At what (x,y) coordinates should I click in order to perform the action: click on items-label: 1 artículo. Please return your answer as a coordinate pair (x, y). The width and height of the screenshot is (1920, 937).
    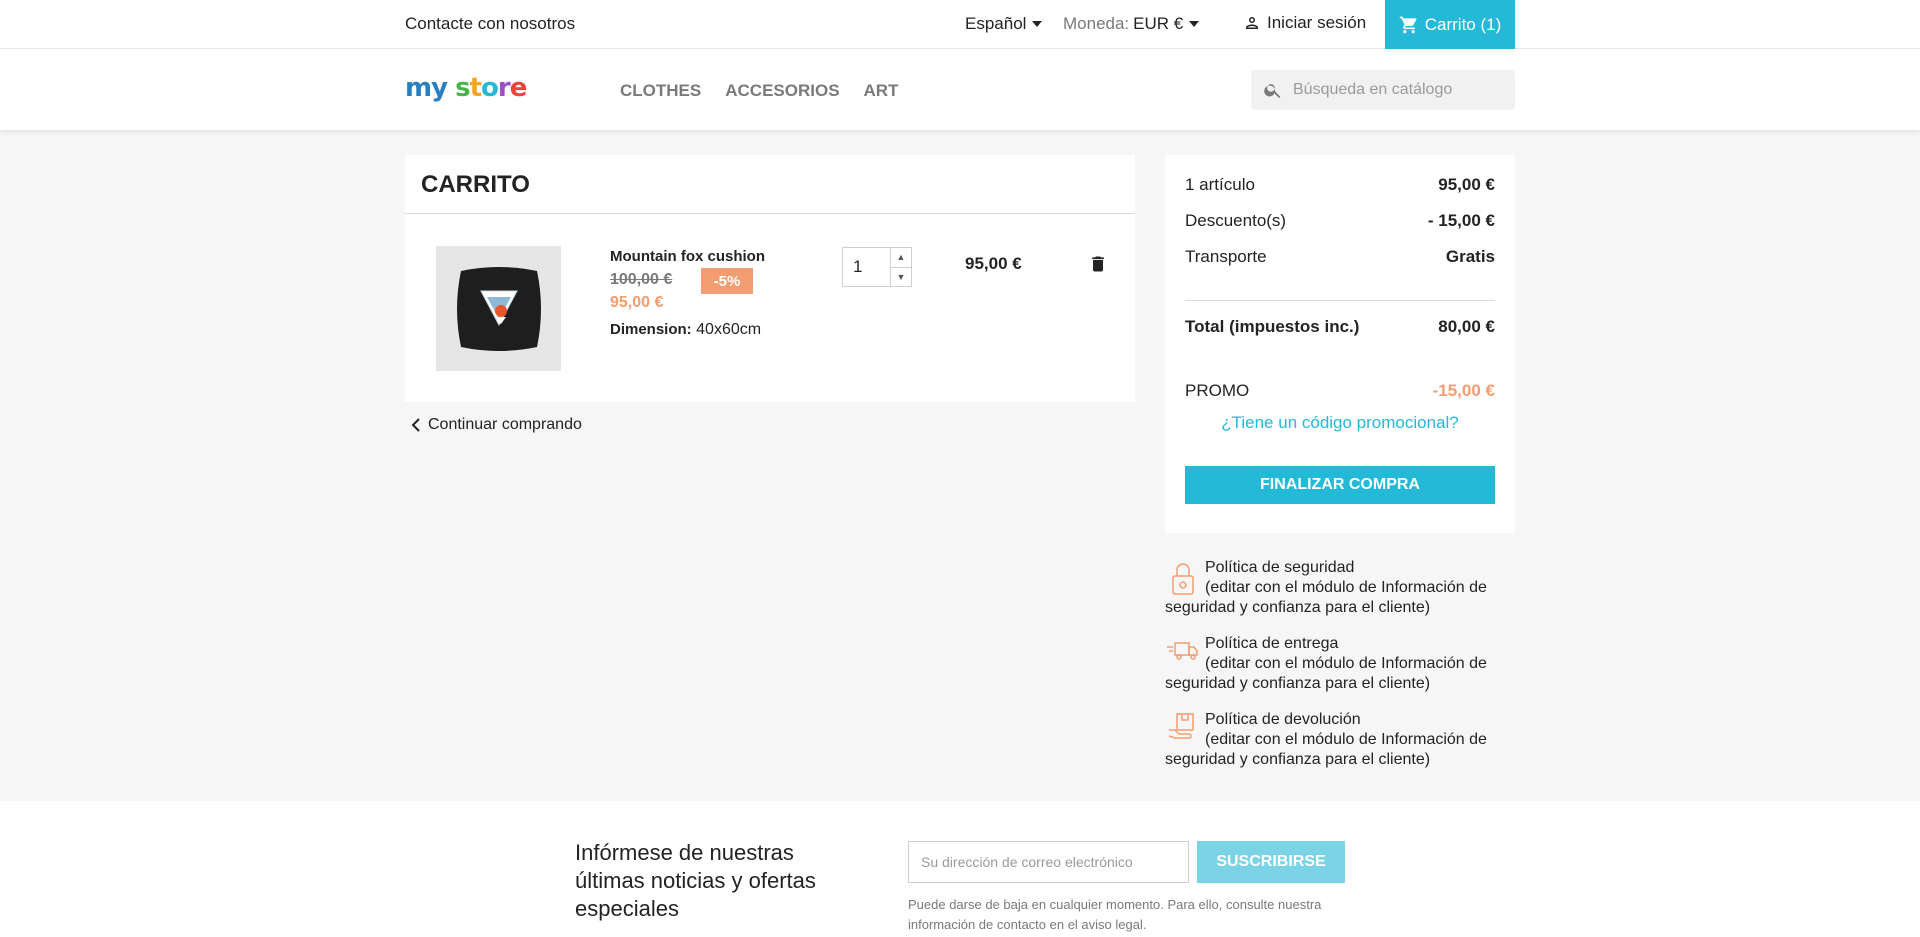
    Looking at the image, I should click on (1220, 184).